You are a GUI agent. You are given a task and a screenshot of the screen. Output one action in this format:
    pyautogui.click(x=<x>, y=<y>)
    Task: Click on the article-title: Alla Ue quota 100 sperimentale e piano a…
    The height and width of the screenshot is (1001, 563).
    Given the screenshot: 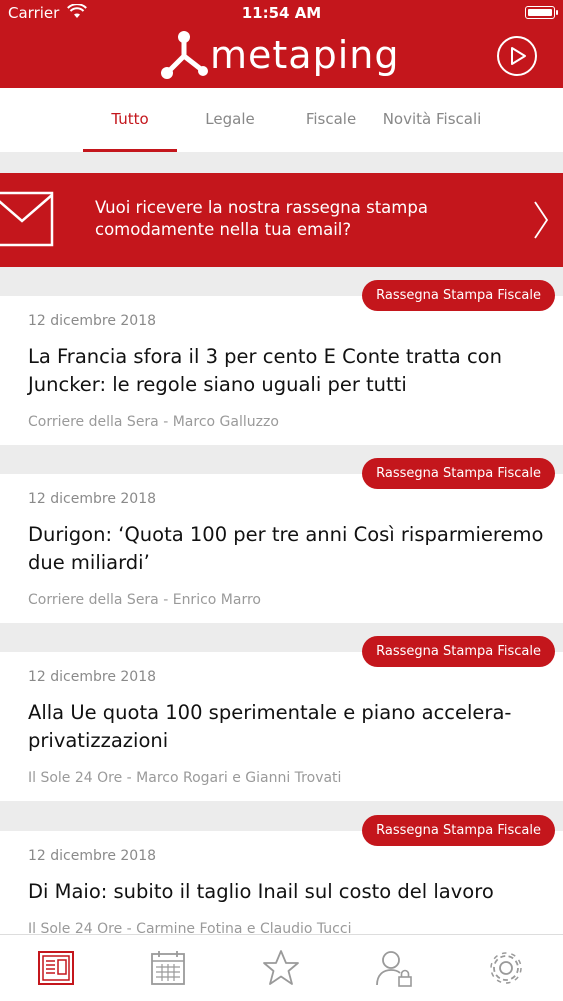 What is the action you would take?
    pyautogui.click(x=288, y=727)
    